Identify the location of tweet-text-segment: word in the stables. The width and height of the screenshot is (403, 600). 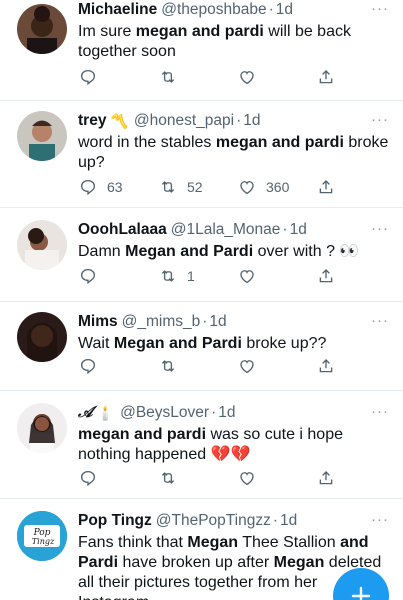
(147, 142).